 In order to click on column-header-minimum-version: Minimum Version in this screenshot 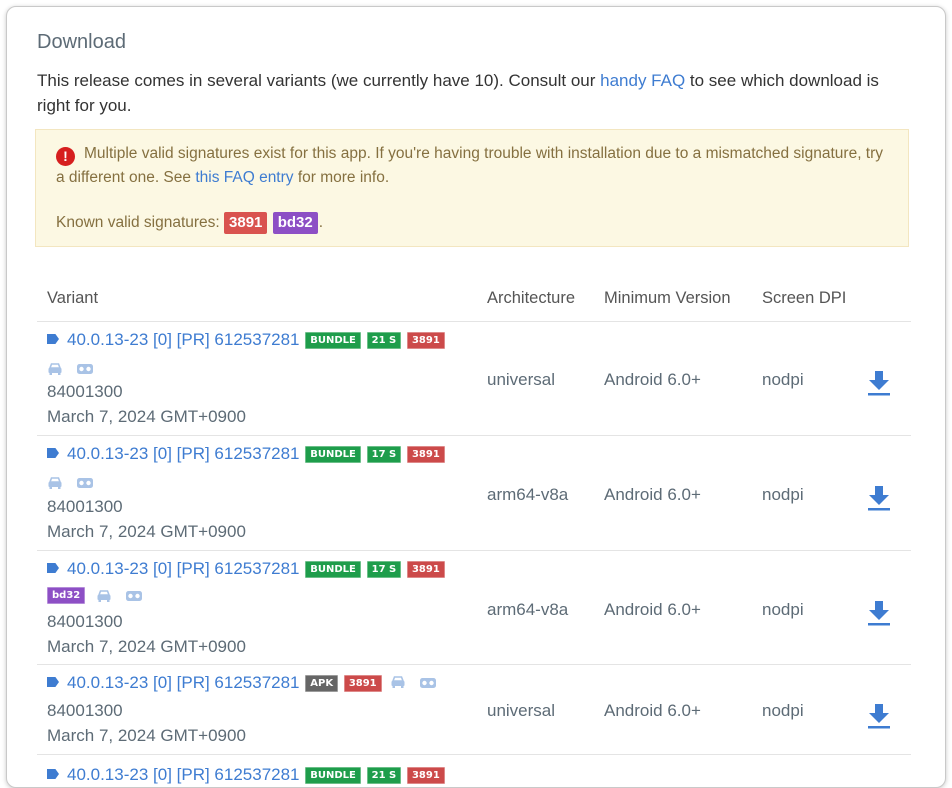, I will do `click(667, 298)`.